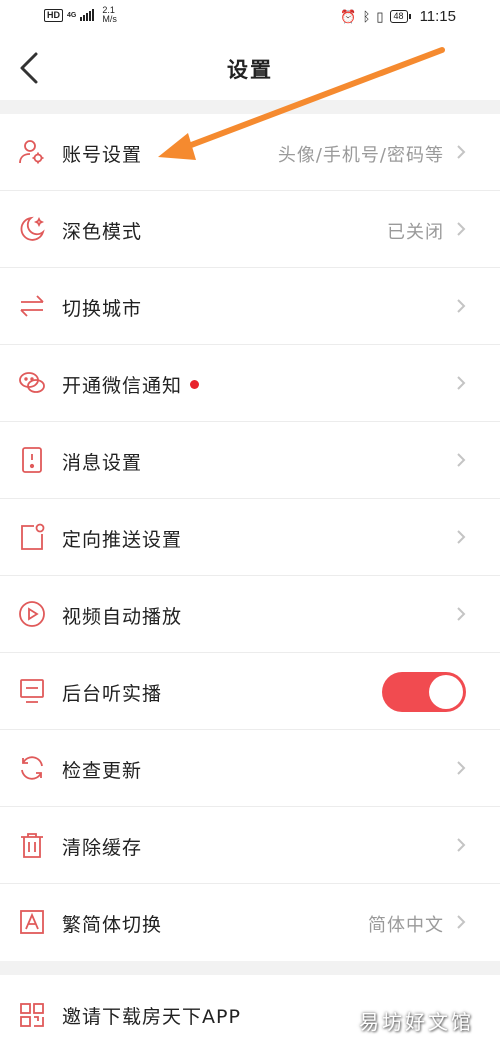 This screenshot has width=500, height=1051. What do you see at coordinates (250, 152) in the screenshot?
I see `settings-row-account: 账号设置 头像/手机号/密码等` at bounding box center [250, 152].